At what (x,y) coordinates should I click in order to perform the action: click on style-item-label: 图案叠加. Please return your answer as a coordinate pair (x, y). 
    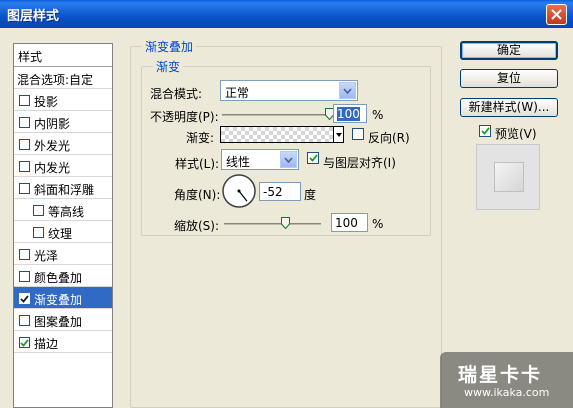
    Looking at the image, I should click on (58, 322).